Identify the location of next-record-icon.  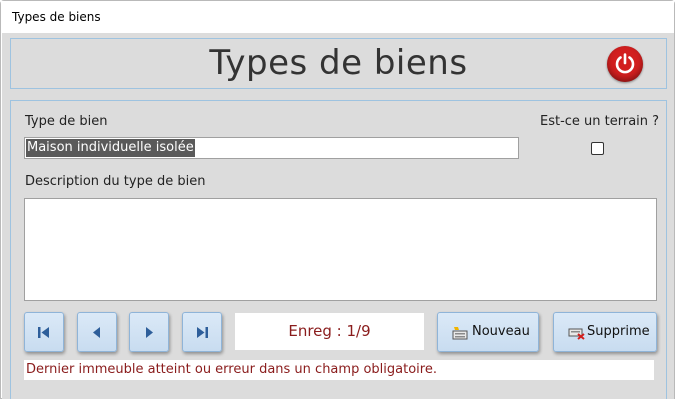
(149, 332).